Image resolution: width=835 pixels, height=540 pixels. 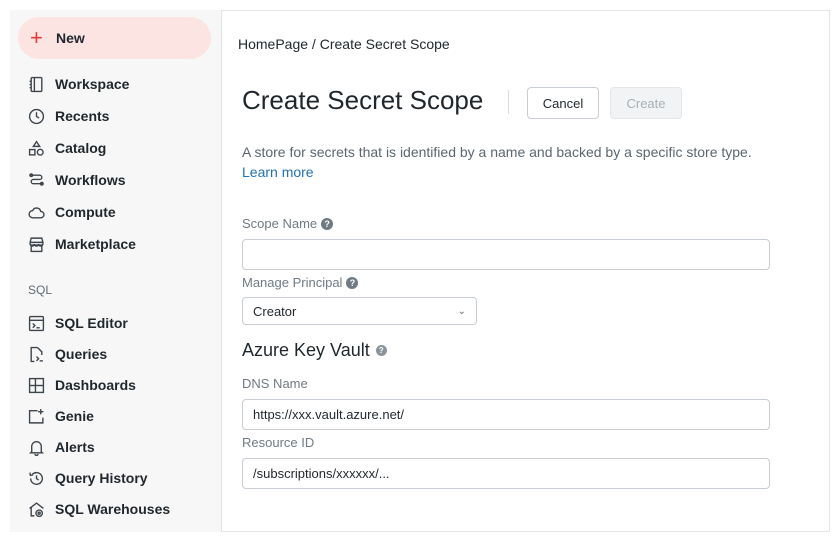 What do you see at coordinates (36, 478) in the screenshot?
I see `history-icon` at bounding box center [36, 478].